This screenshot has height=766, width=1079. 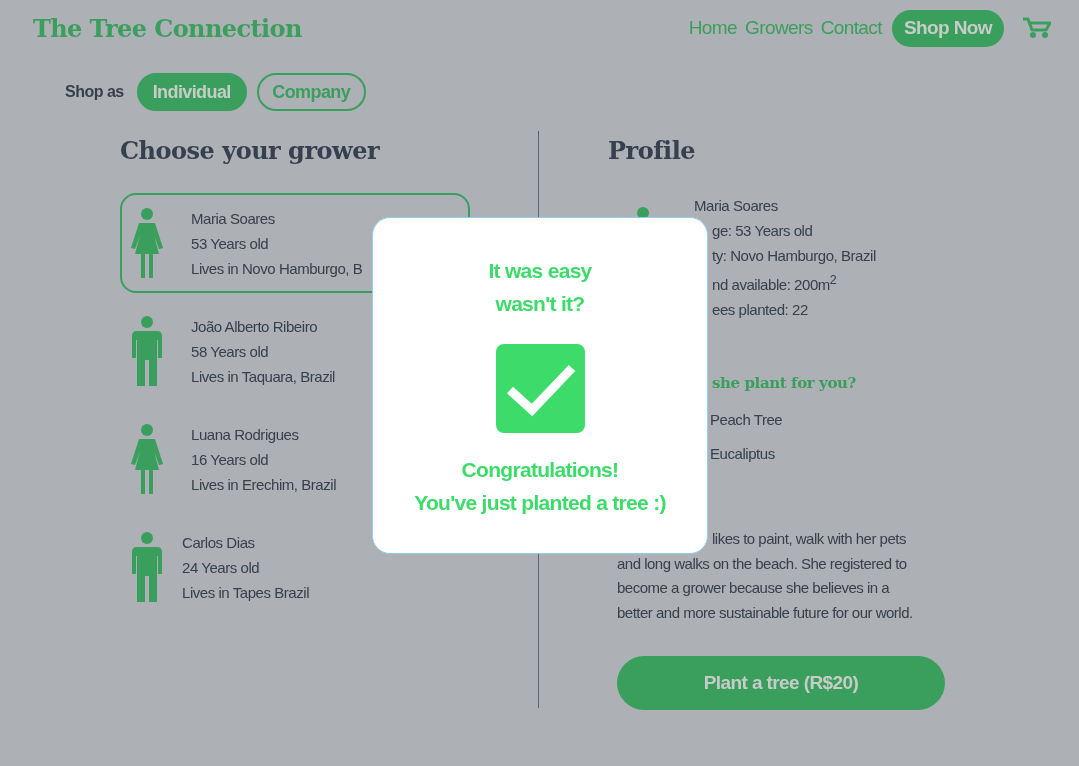 What do you see at coordinates (809, 539) in the screenshot?
I see `bio-text: likes to paint, walk with her pets` at bounding box center [809, 539].